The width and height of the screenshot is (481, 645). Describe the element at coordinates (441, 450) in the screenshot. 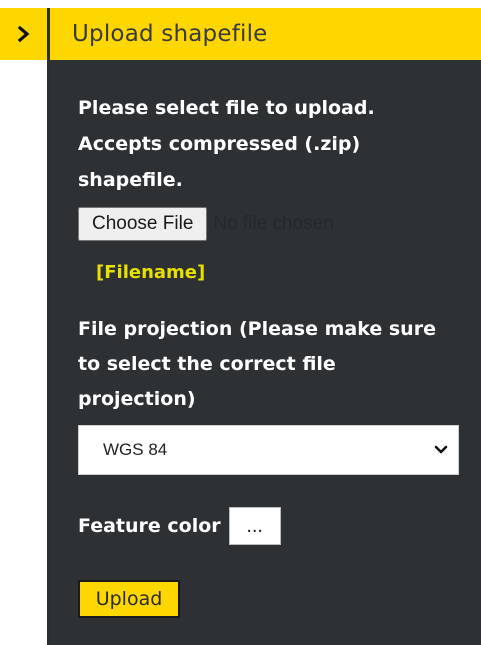

I see `chevron-down-icon` at that location.